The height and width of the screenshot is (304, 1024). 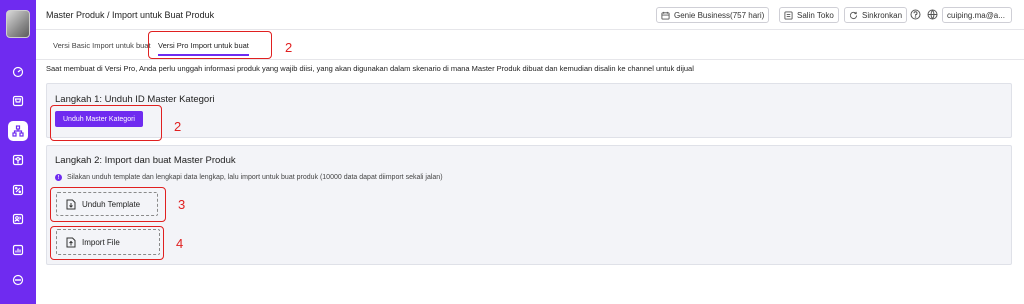 What do you see at coordinates (719, 15) in the screenshot?
I see `plan-label: Genie Business(757 hari)` at bounding box center [719, 15].